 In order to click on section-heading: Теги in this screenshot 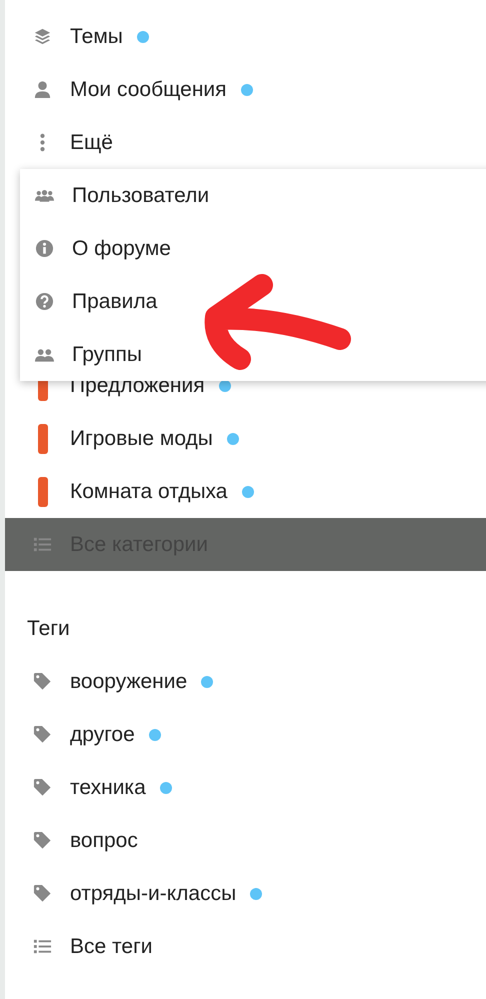, I will do `click(49, 629)`.